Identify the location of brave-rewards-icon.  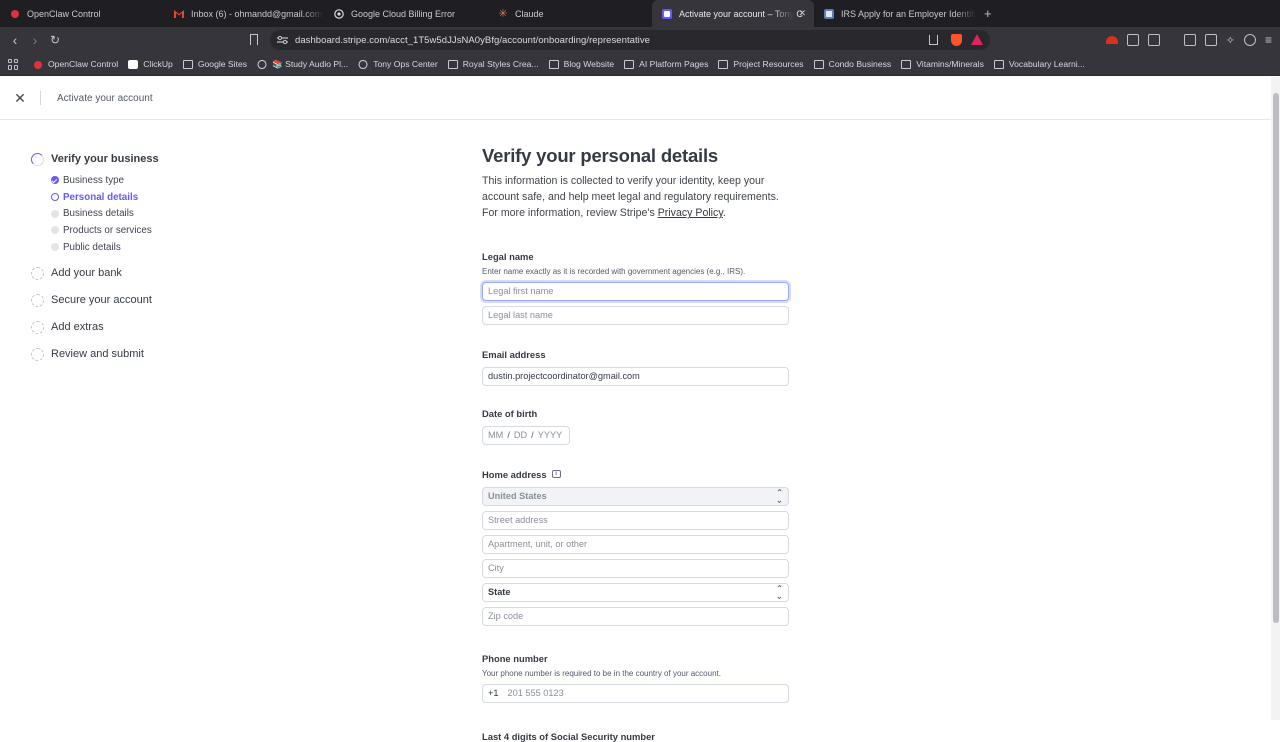
(977, 39).